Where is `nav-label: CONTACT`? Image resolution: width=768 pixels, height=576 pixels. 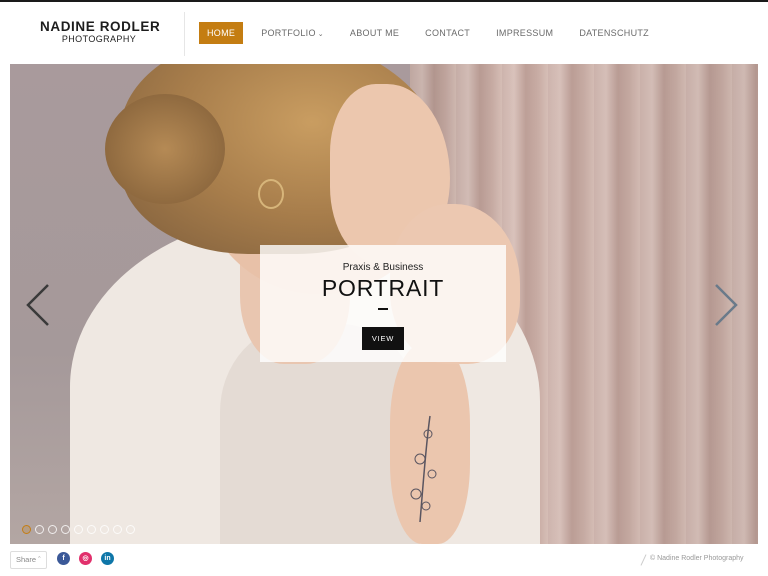 nav-label: CONTACT is located at coordinates (448, 33).